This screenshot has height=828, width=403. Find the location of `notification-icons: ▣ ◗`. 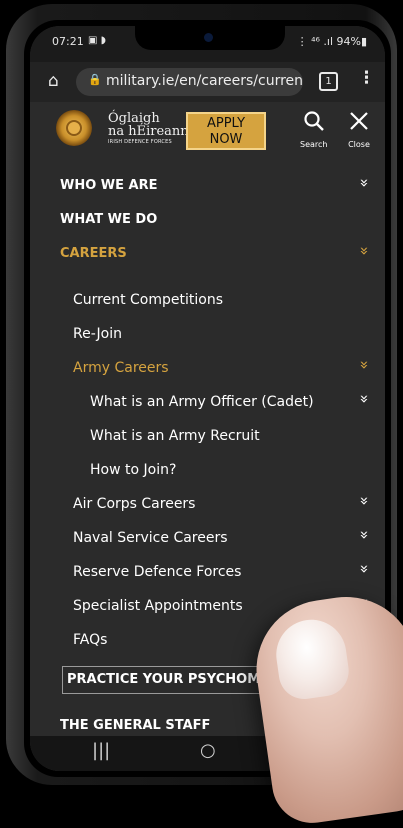

notification-icons: ▣ ◗ is located at coordinates (97, 40).